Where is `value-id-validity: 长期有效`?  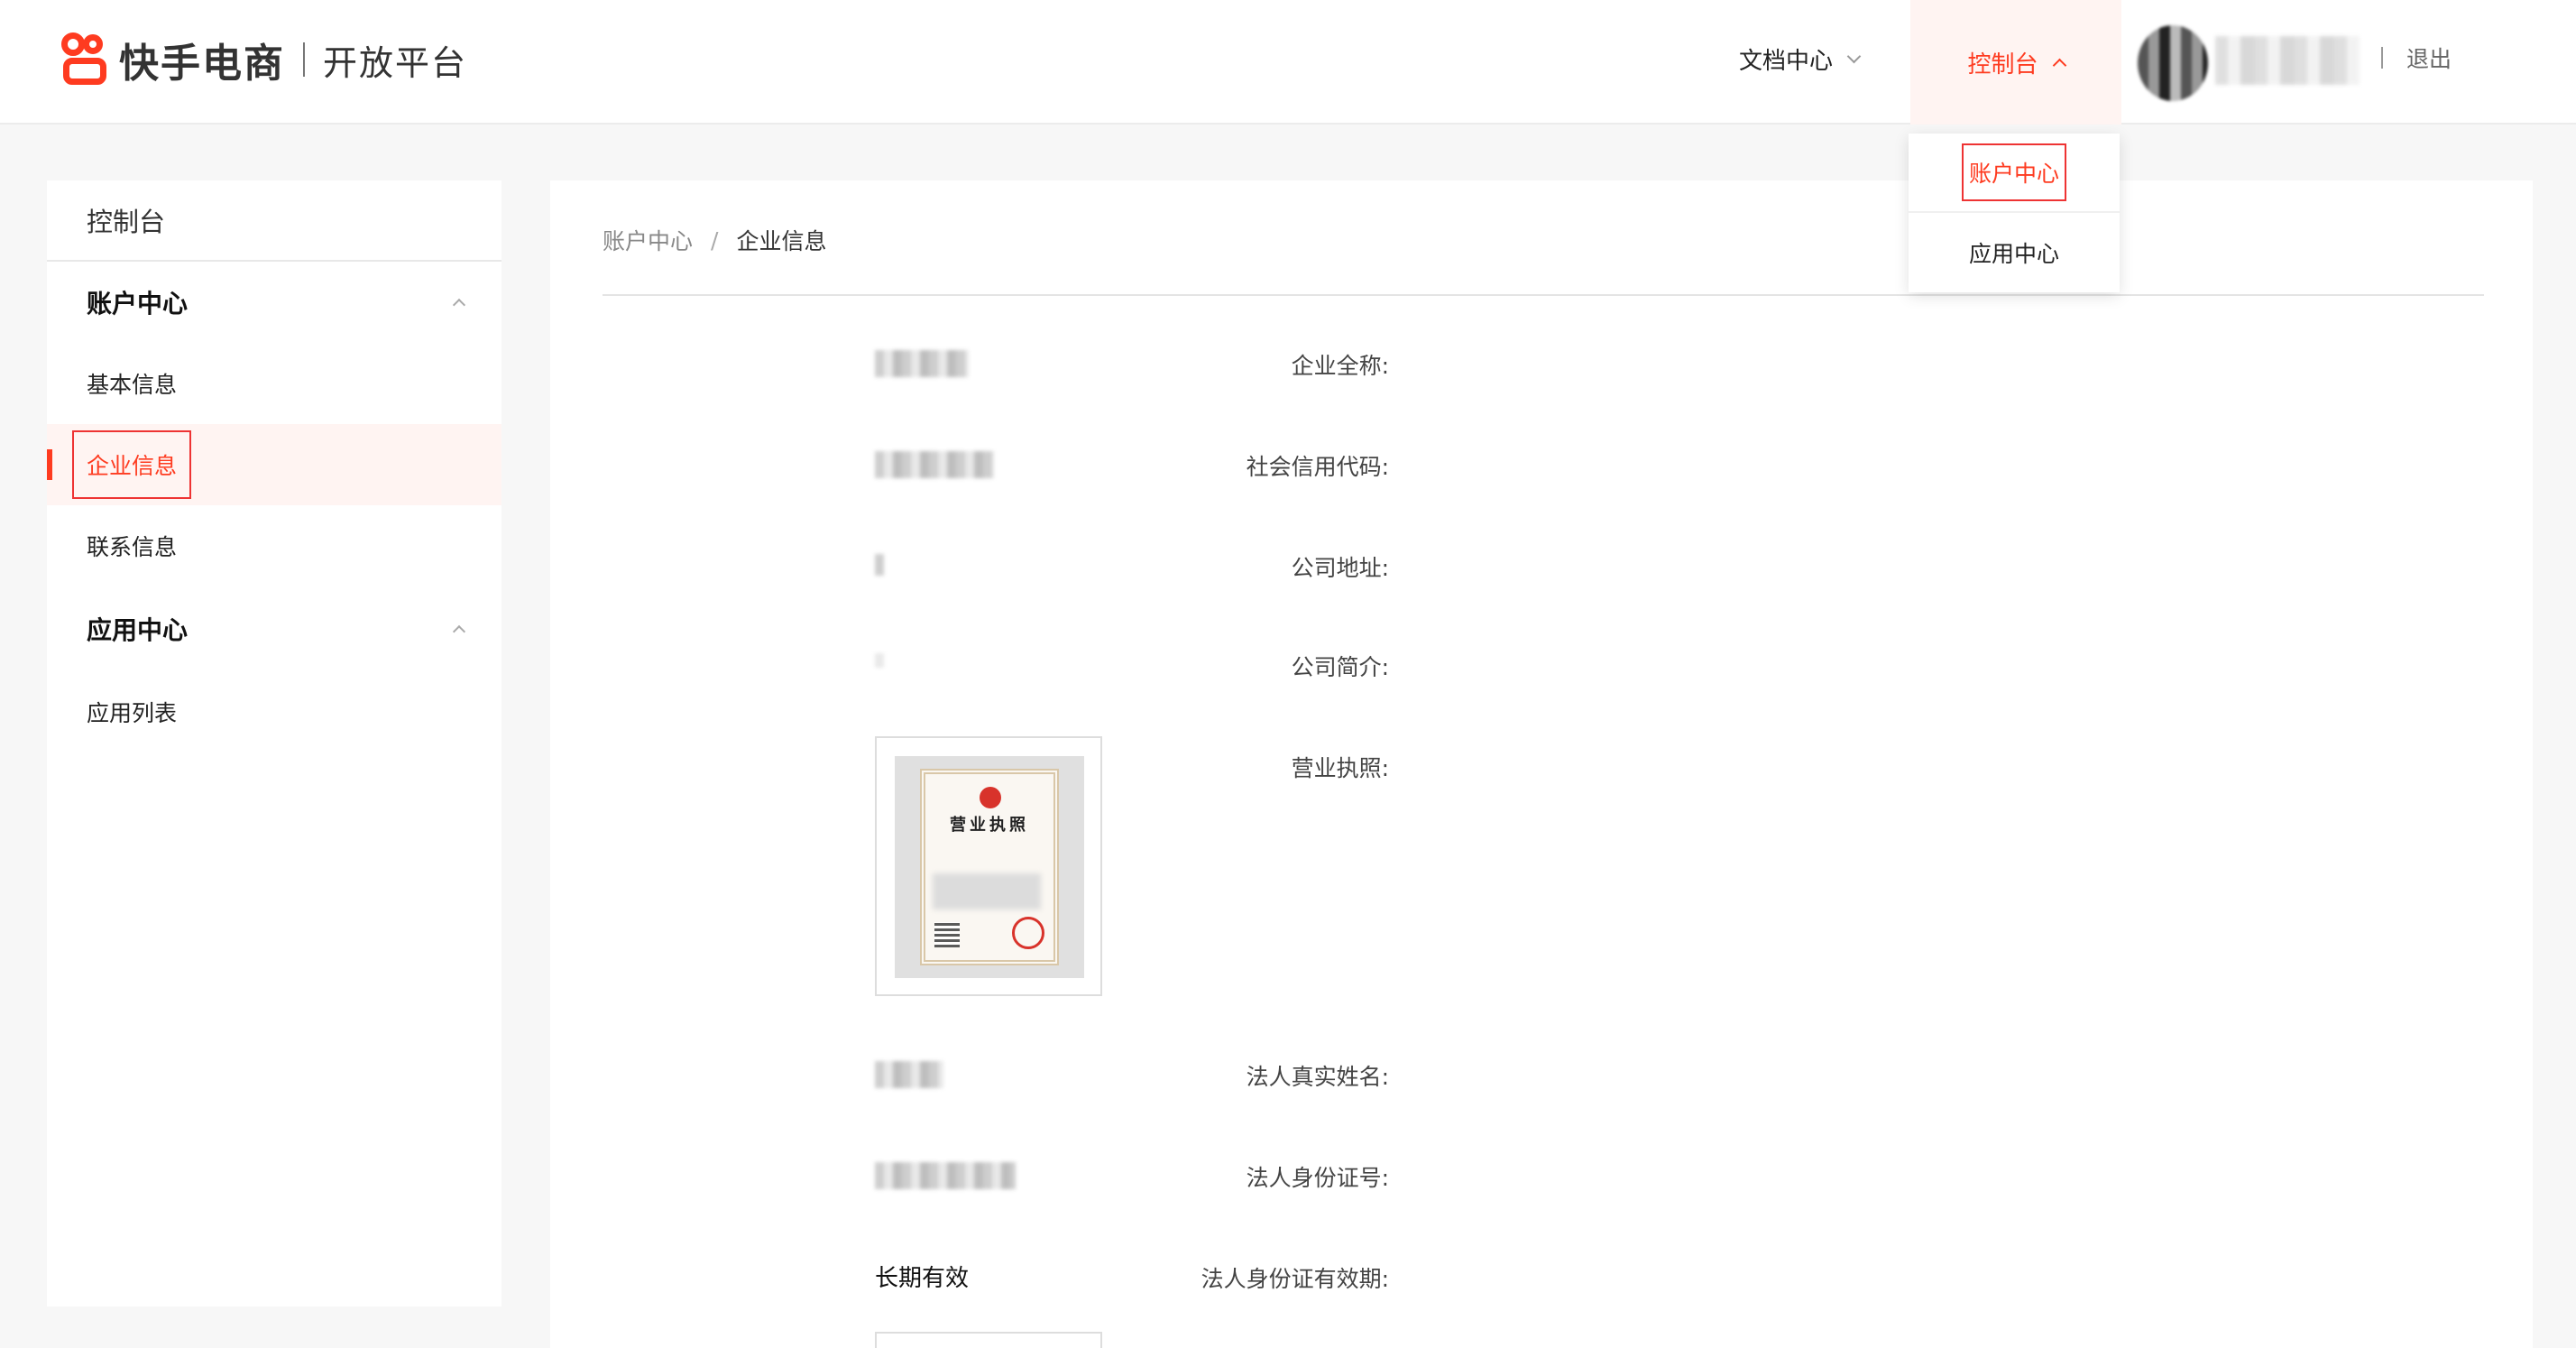 value-id-validity: 长期有效 is located at coordinates (923, 1278).